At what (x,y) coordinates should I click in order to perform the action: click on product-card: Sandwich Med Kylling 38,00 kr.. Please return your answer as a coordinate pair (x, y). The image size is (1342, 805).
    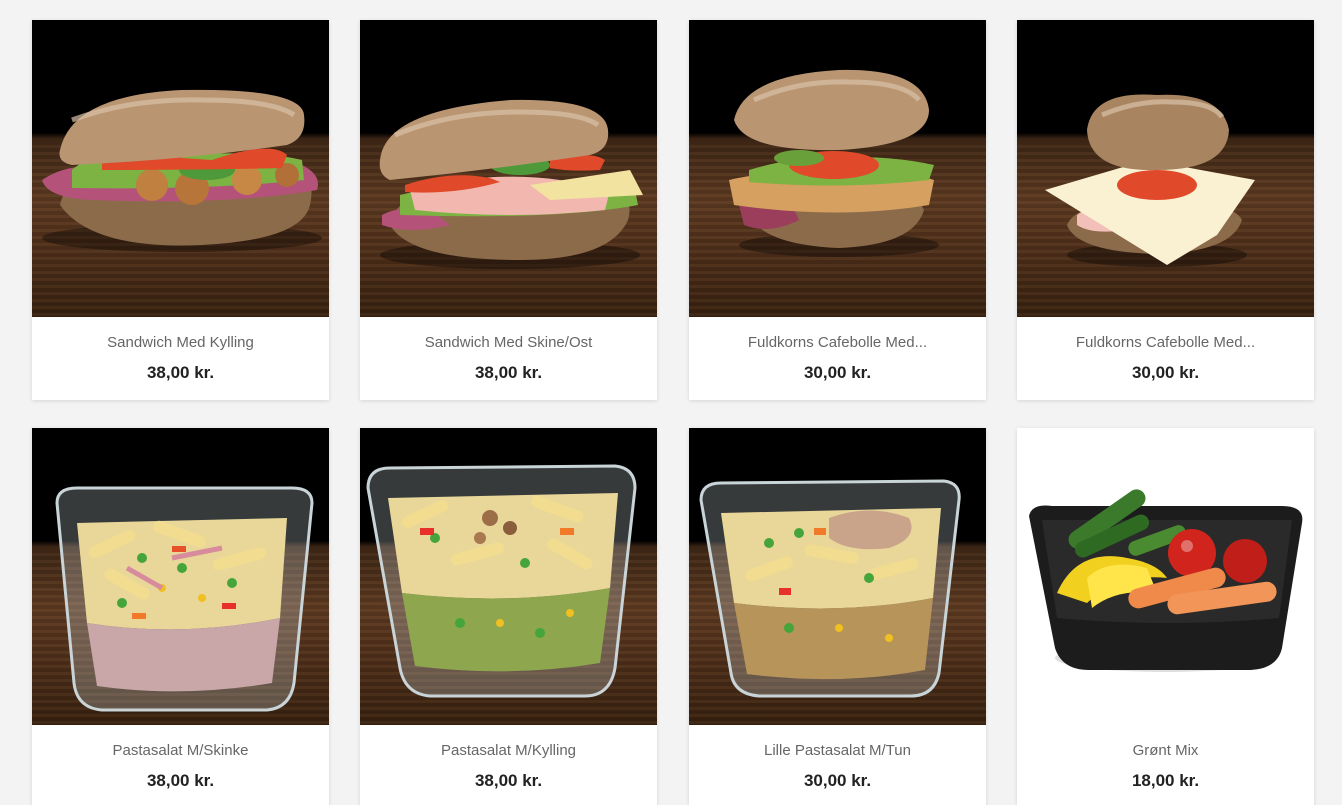
    Looking at the image, I should click on (180, 210).